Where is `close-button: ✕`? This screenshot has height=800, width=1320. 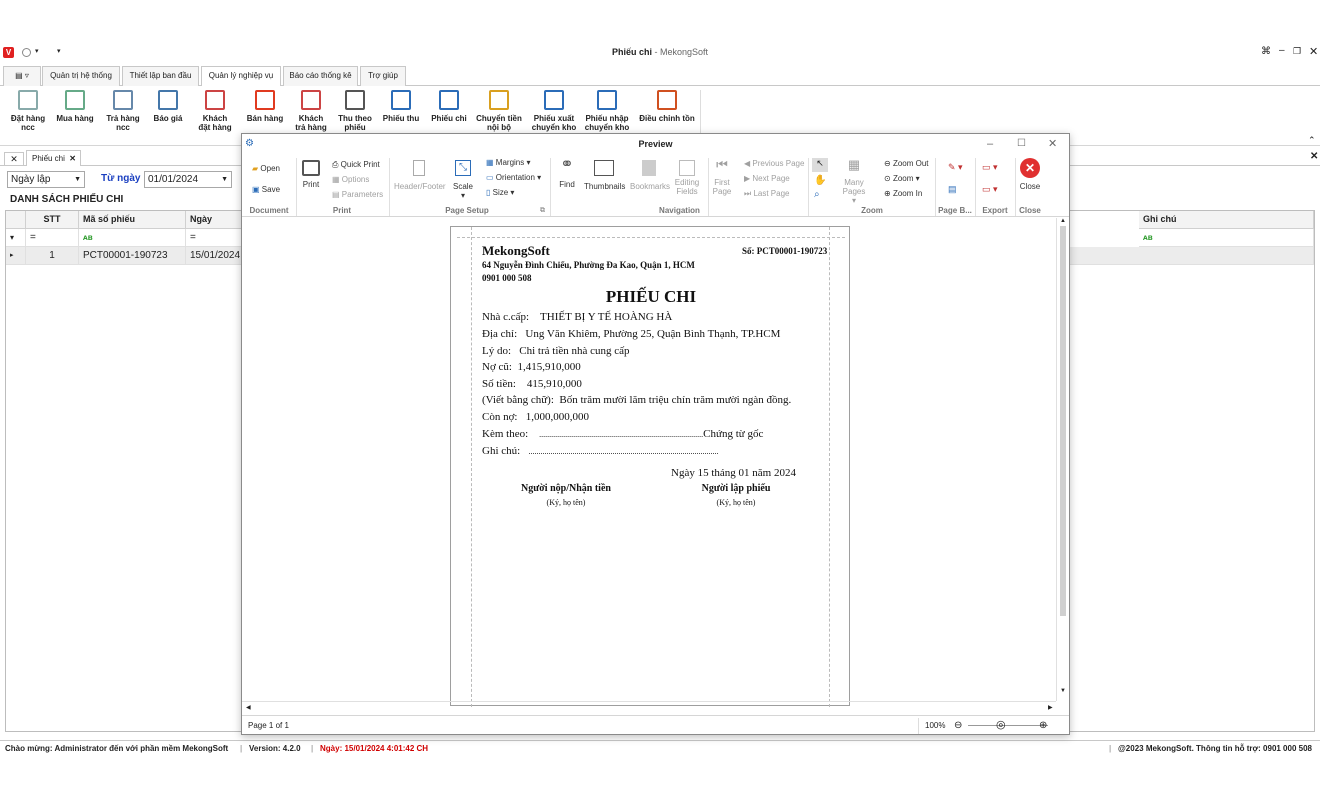
close-button: ✕ is located at coordinates (1313, 51).